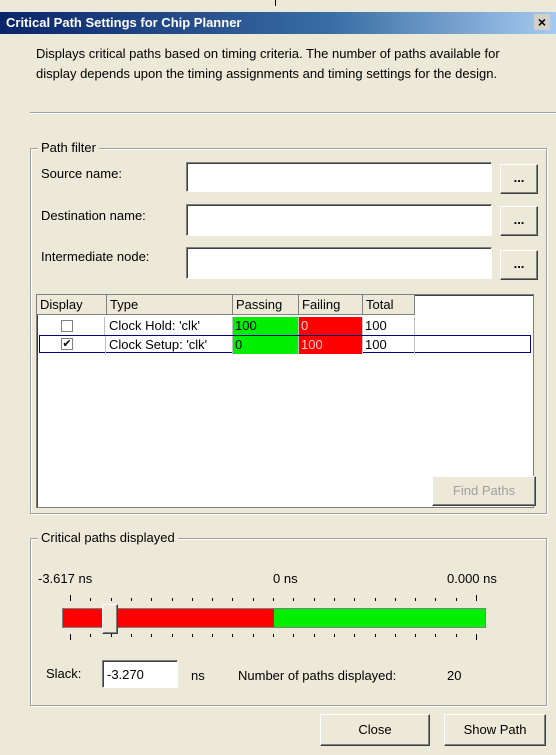 The width and height of the screenshot is (556, 755). I want to click on passing-cell: 0, so click(266, 345).